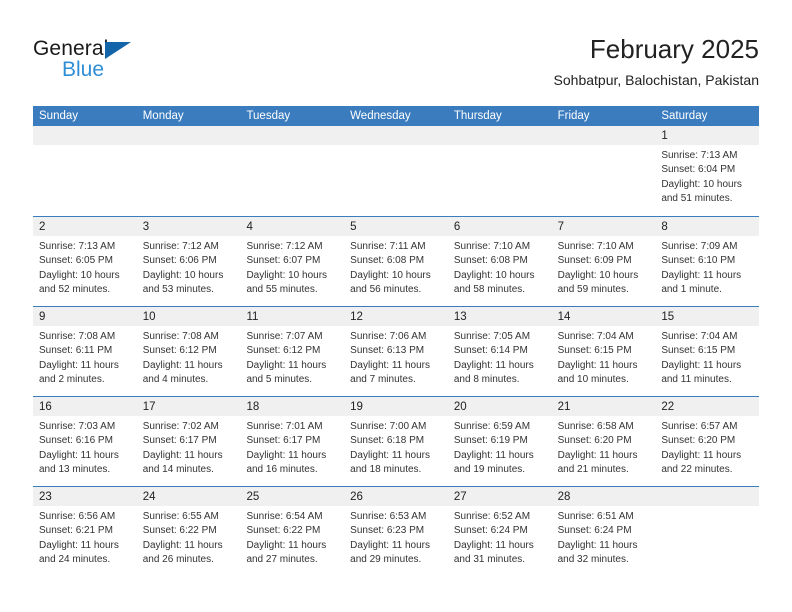  Describe the element at coordinates (684, 116) in the screenshot. I see `weekday-header-saturday: Saturday` at that location.